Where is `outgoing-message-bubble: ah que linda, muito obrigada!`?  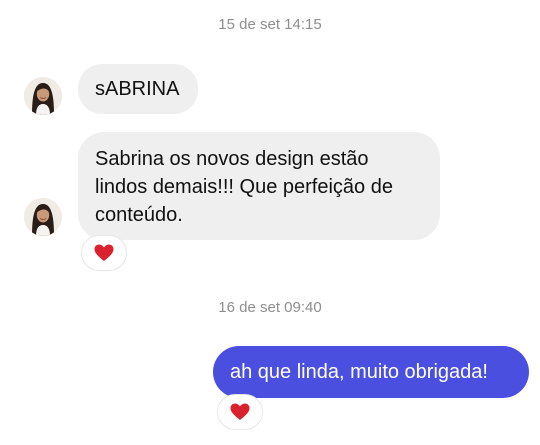 outgoing-message-bubble: ah que linda, muito obrigada! is located at coordinates (371, 372).